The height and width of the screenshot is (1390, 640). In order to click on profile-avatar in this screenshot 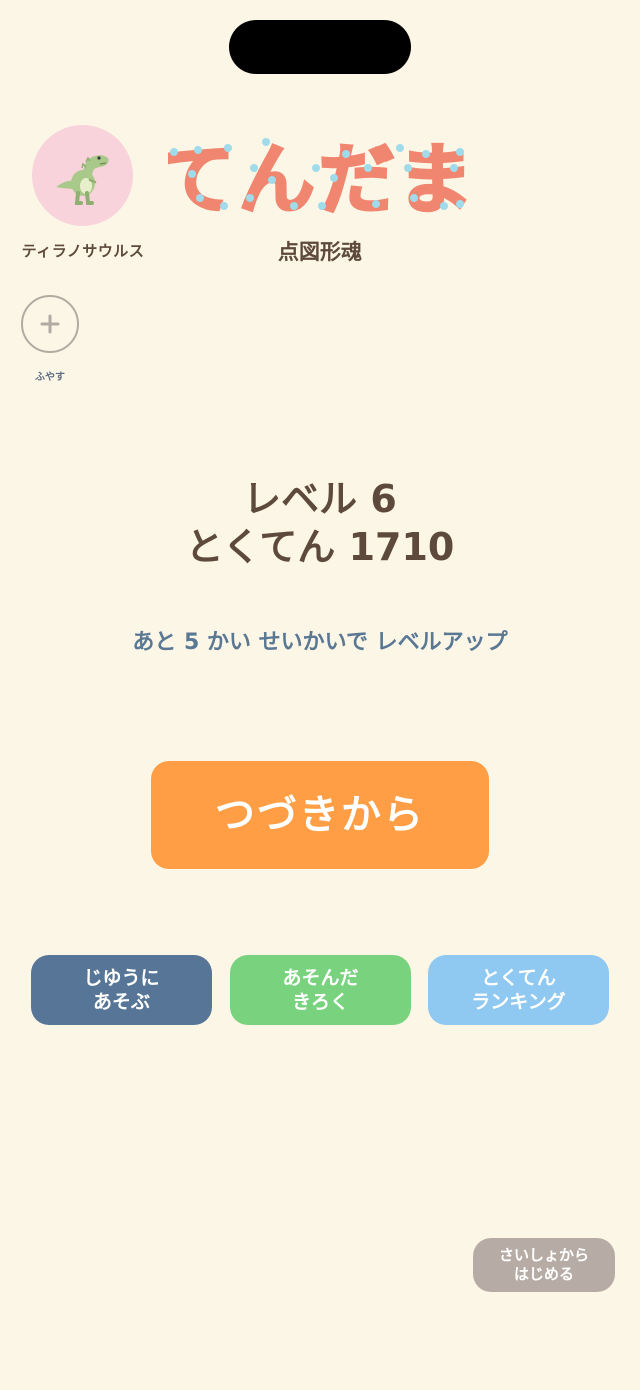, I will do `click(82, 175)`.